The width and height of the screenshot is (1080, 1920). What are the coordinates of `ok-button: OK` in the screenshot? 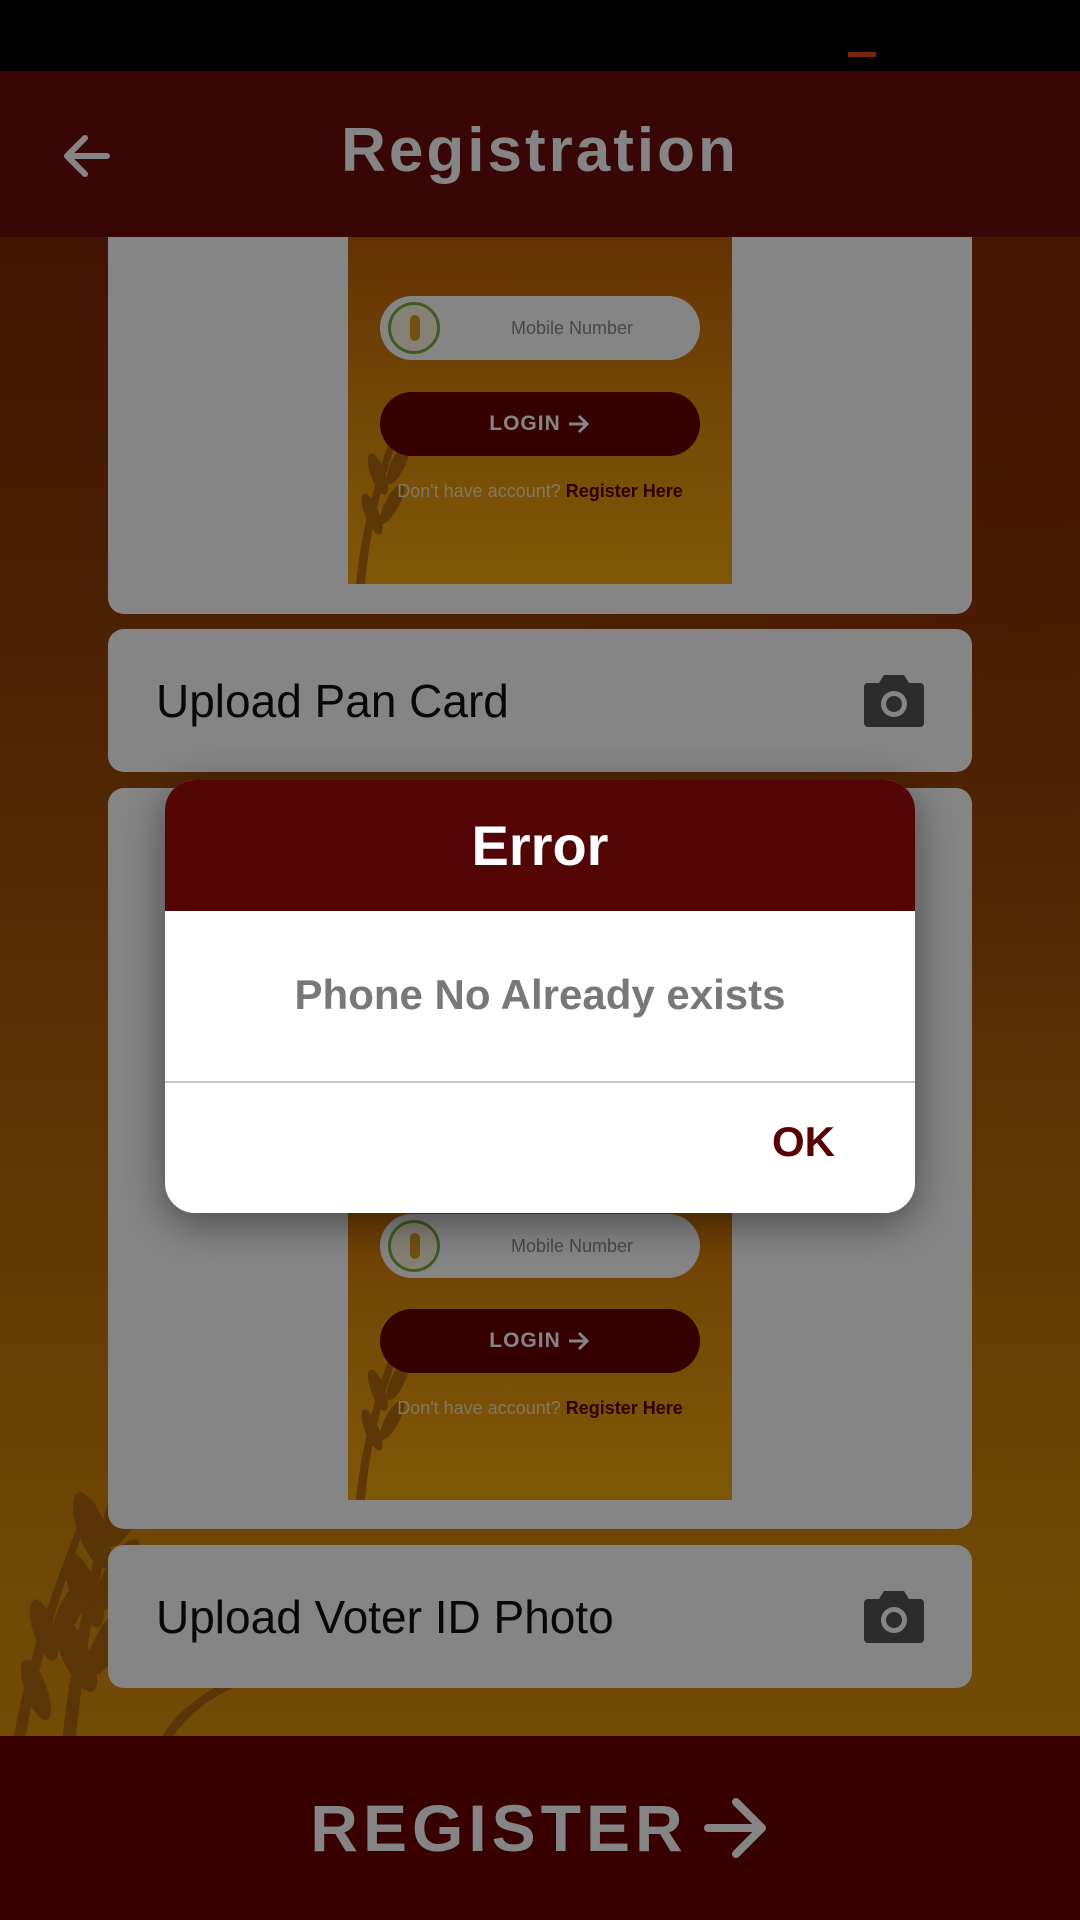 It's located at (803, 1142).